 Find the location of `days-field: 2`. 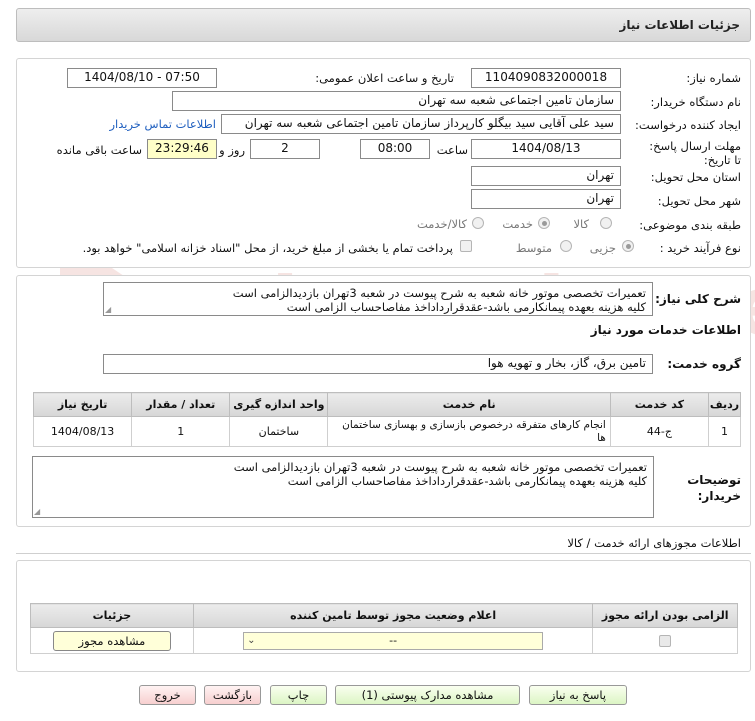

days-field: 2 is located at coordinates (285, 149).